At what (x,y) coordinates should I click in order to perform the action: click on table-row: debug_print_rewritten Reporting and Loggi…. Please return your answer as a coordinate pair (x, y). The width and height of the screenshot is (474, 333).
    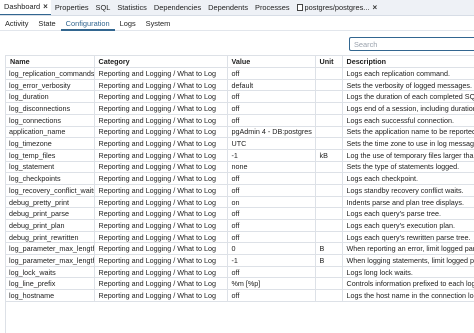
    Looking at the image, I should click on (240, 237).